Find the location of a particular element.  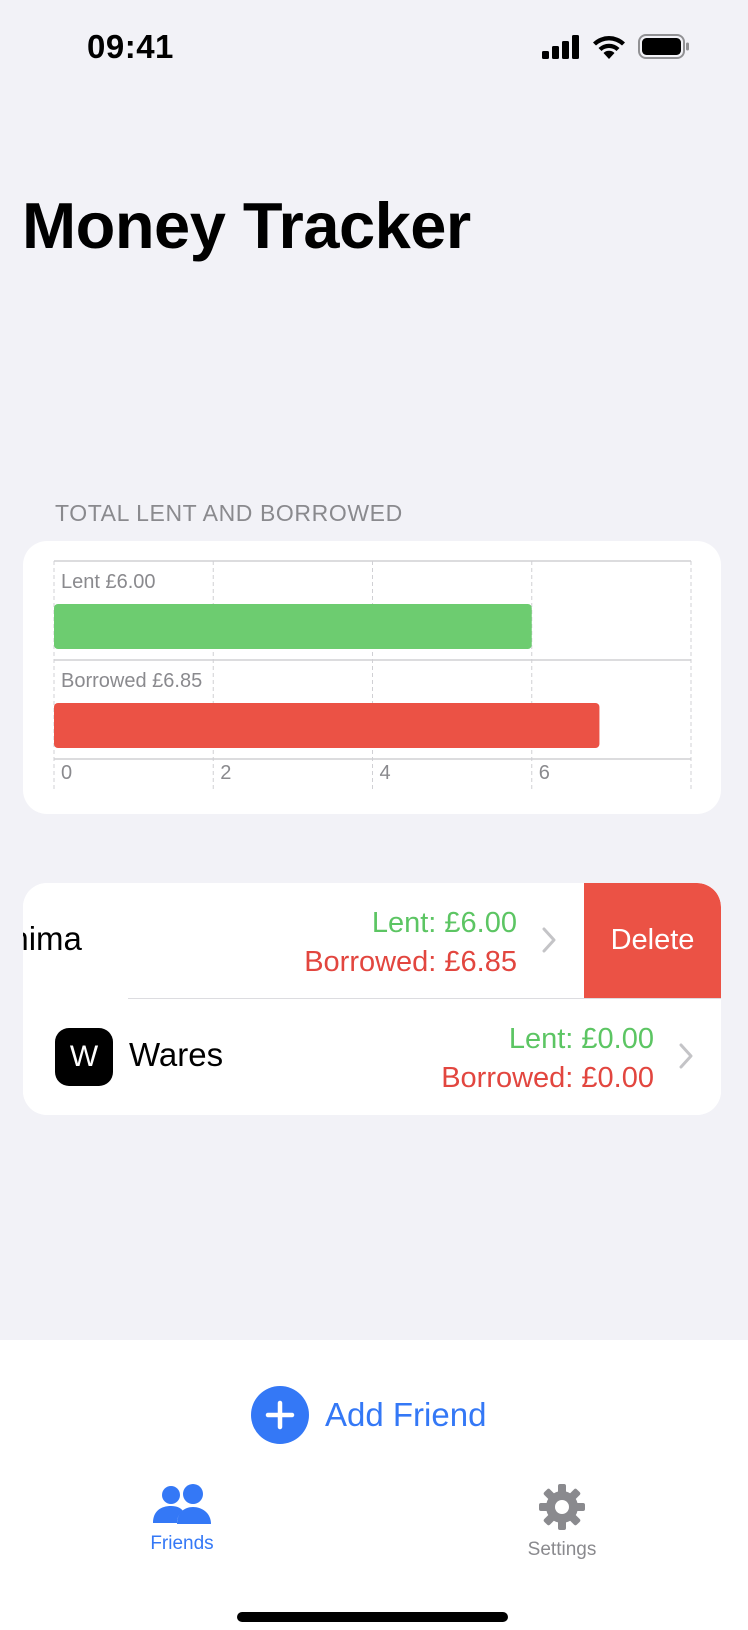

plus-circle-icon is located at coordinates (280, 1415).